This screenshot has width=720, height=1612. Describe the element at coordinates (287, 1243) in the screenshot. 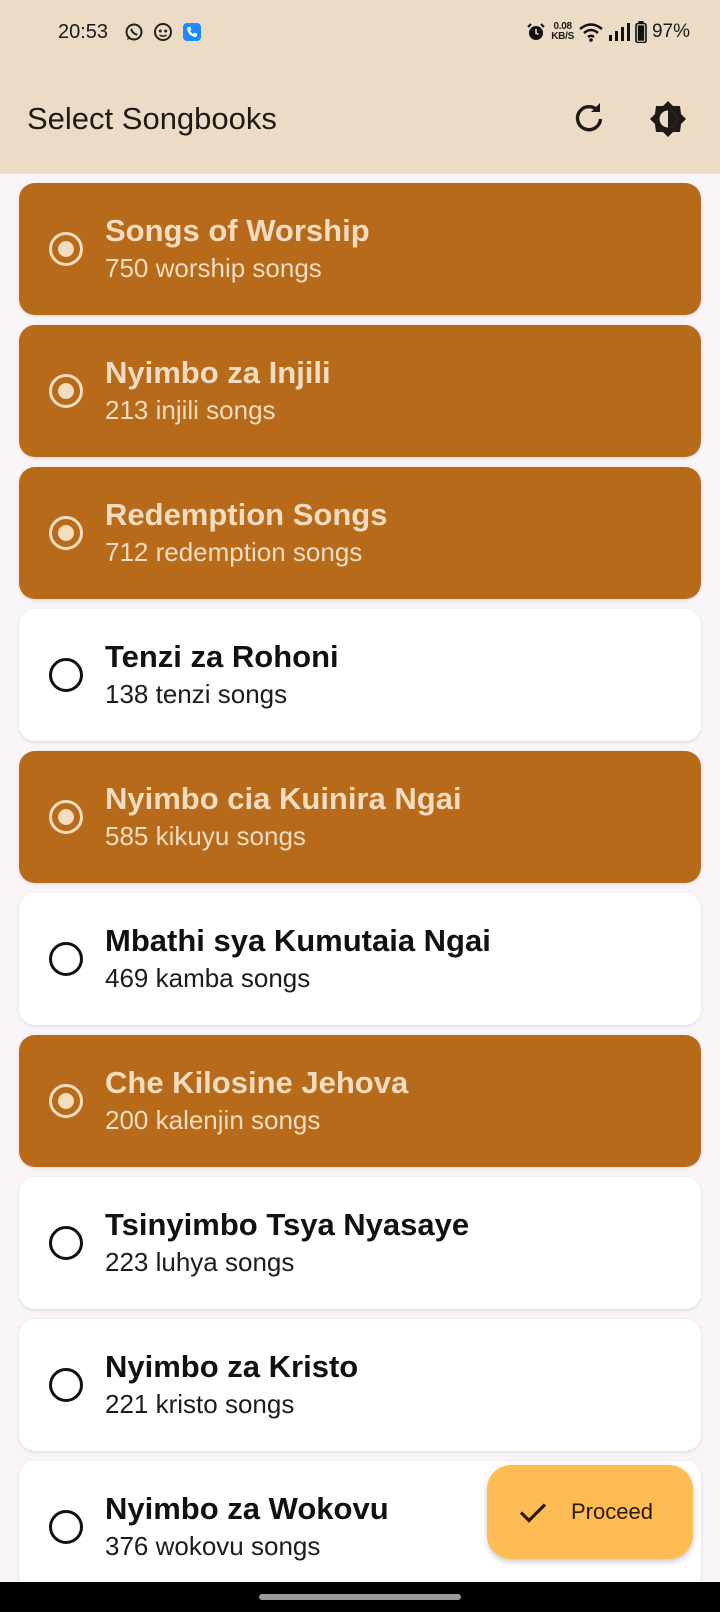

I see `songbook-text: Tsinyimbo Tsya Nyasaye 223 luhya songs` at that location.